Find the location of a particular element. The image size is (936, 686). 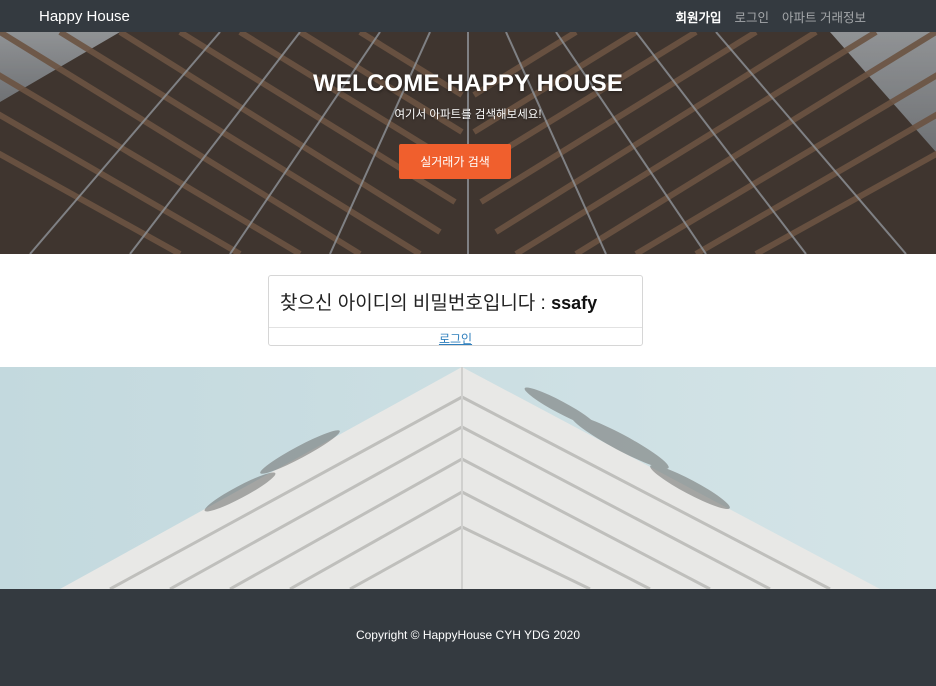

nav-signup-link: 회원가입 is located at coordinates (698, 16).